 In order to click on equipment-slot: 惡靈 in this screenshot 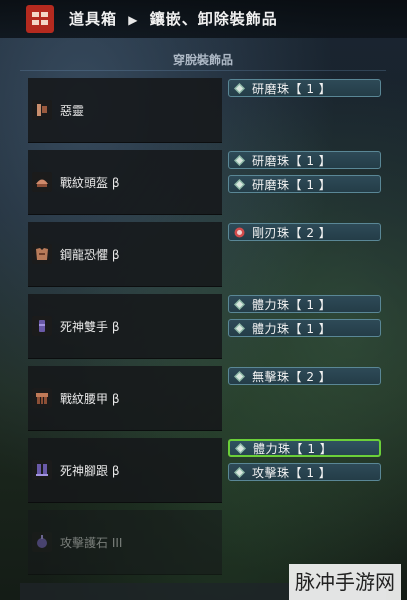, I will do `click(125, 110)`.